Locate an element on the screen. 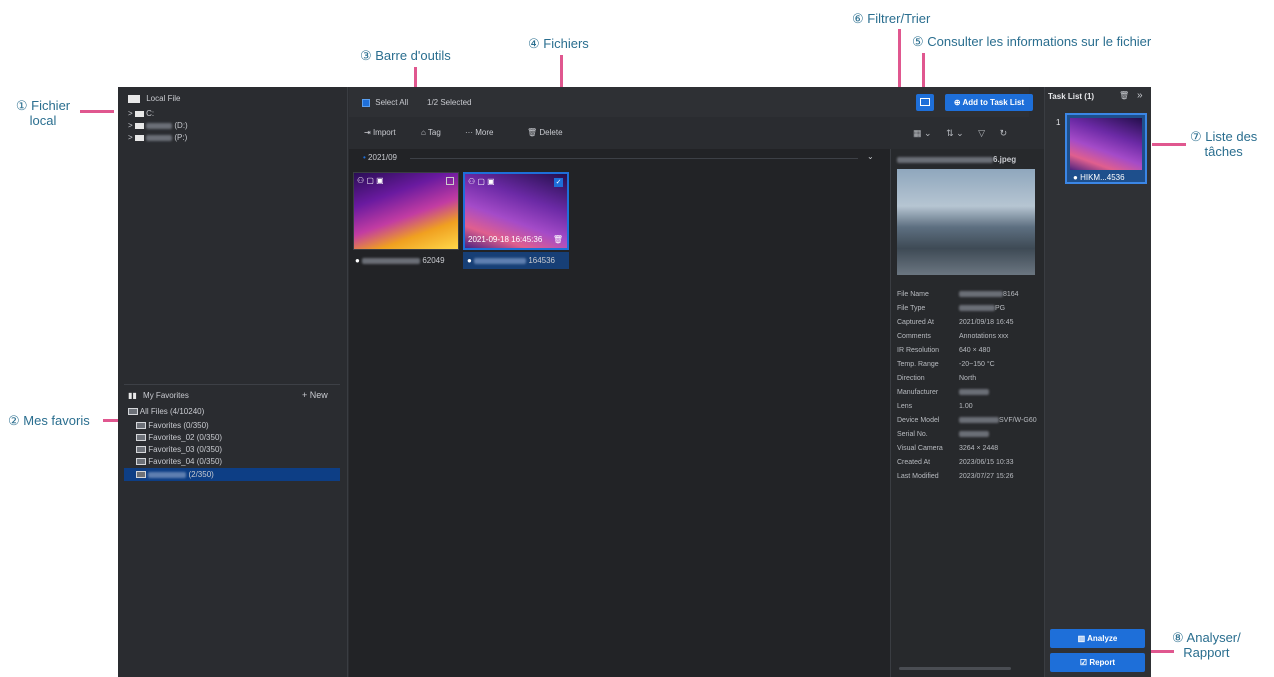 This screenshot has height=677, width=1274. callout-analyze-report: ⑧ Analyser/Rapport is located at coordinates (1206, 645).